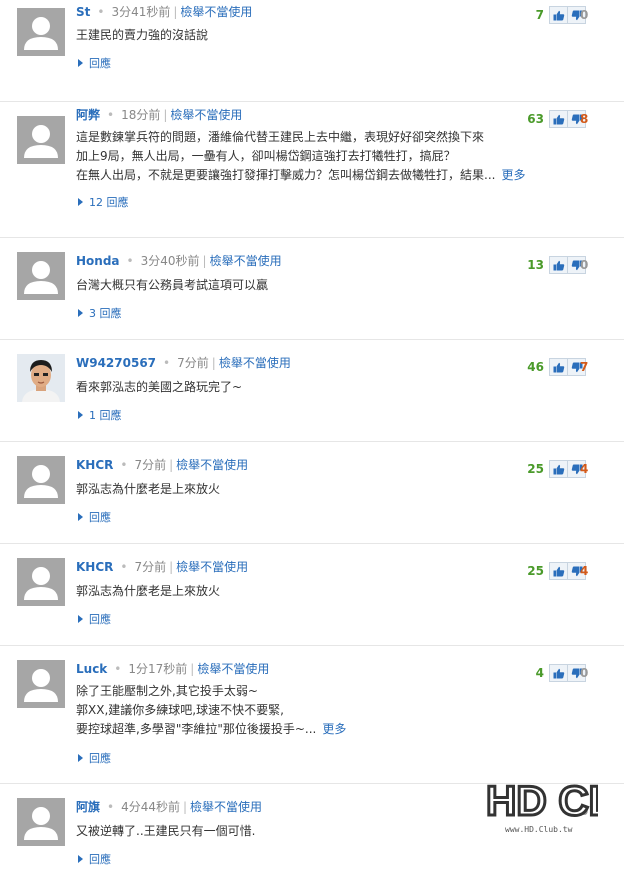 The image size is (624, 886). I want to click on comment-text: 看來郭泓志的美國之路玩完了~, so click(321, 387).